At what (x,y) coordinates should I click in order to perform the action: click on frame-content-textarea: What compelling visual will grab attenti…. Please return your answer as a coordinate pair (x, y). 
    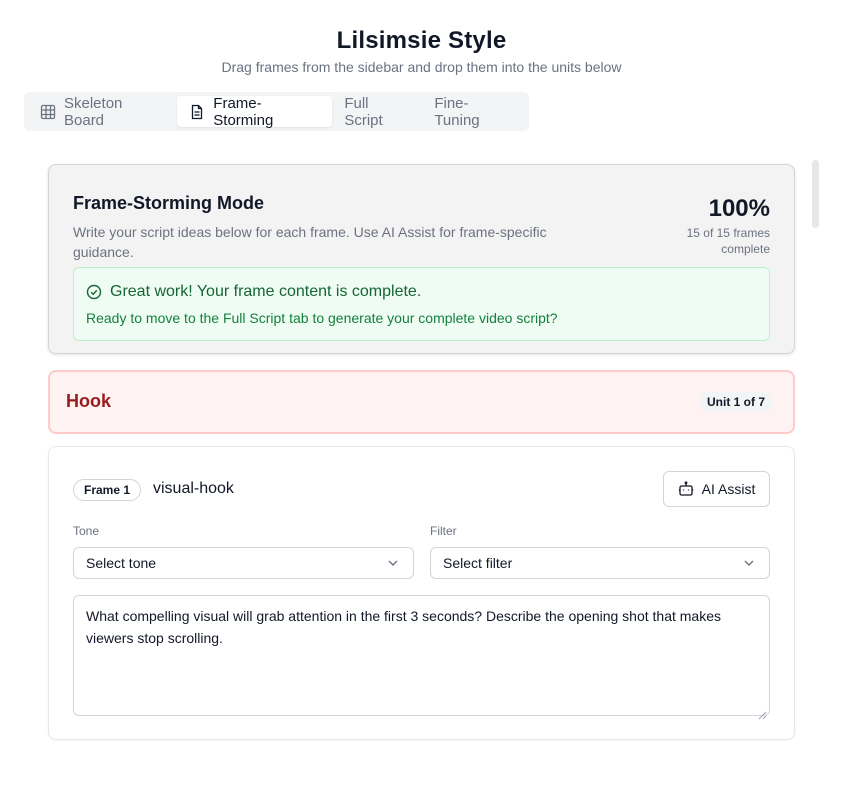
    Looking at the image, I should click on (421, 657).